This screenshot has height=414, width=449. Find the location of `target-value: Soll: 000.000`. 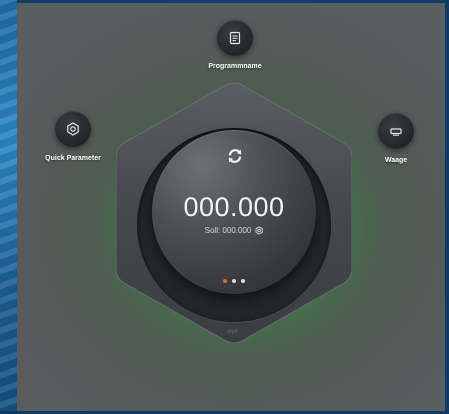

target-value: Soll: 000.000 is located at coordinates (228, 230).